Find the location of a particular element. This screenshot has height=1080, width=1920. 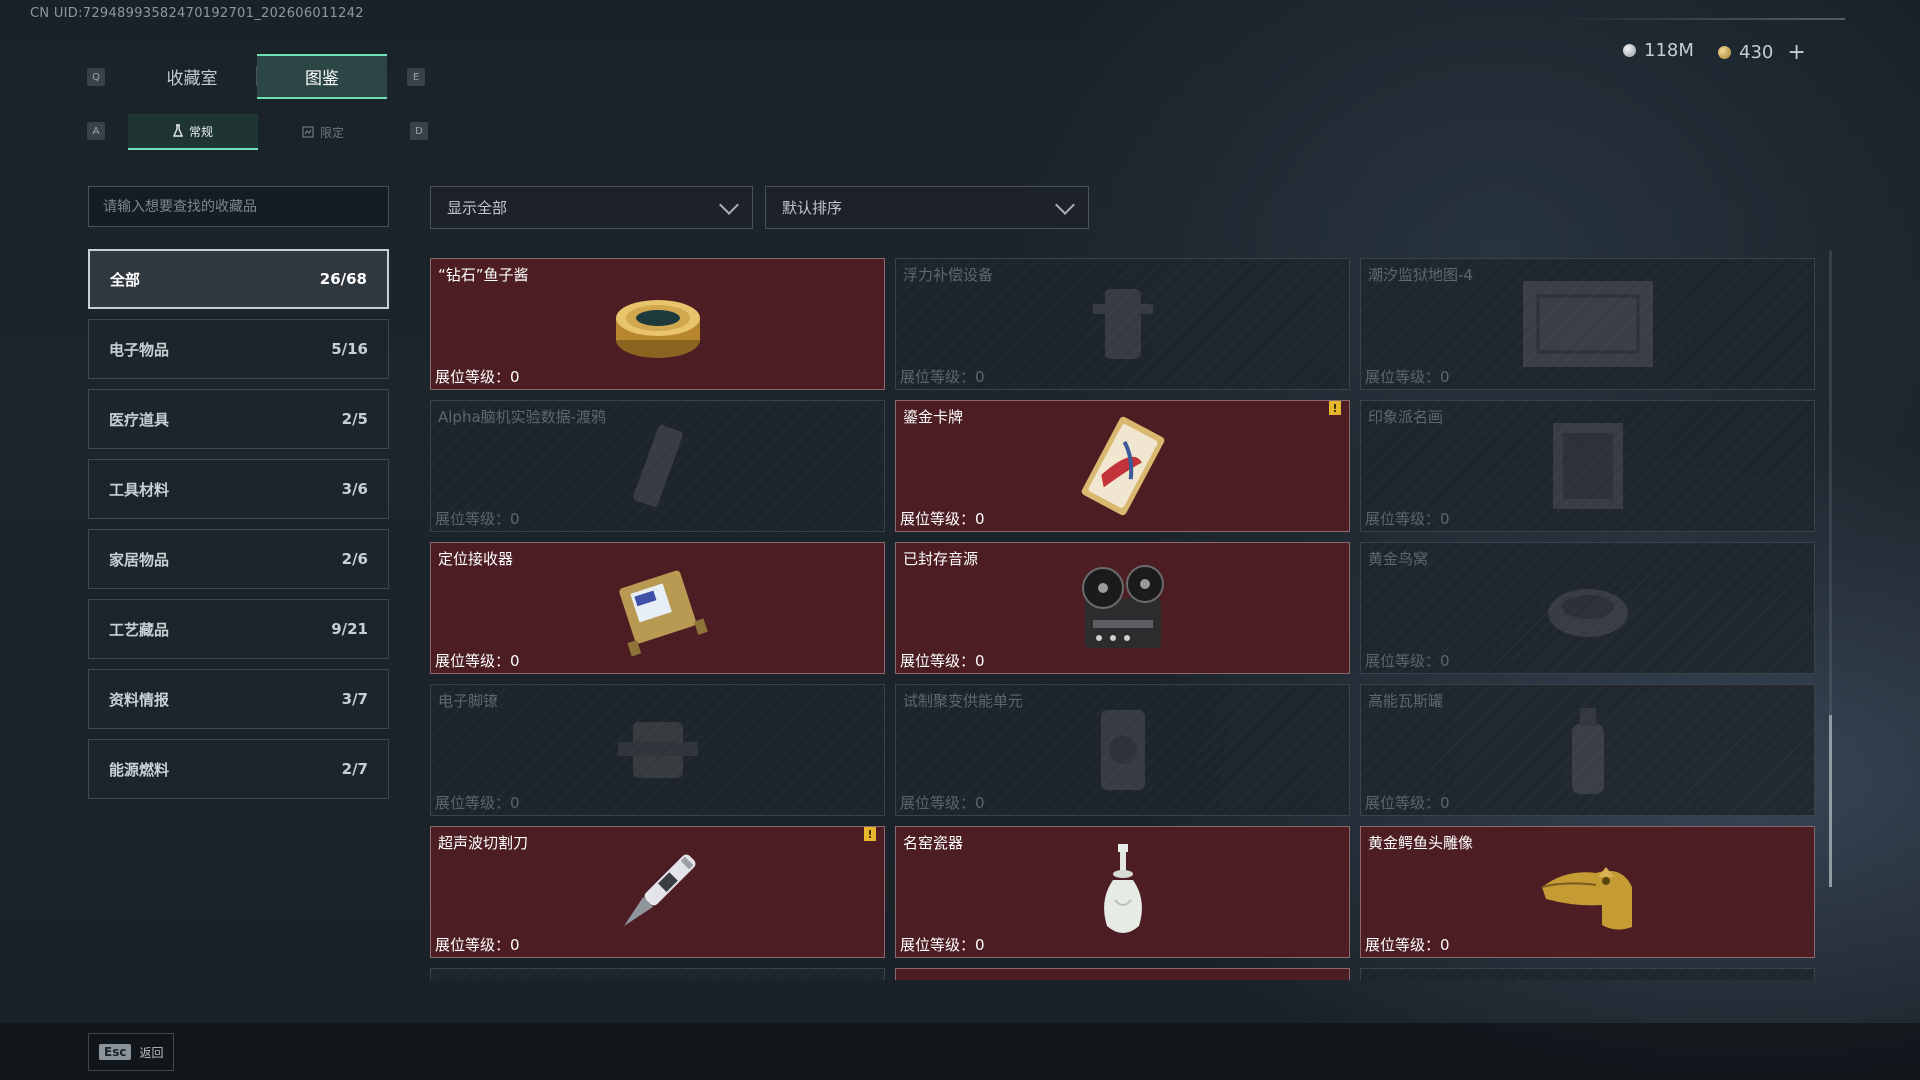

item-card: 黄金鳄鱼头雕像 展位等级：0 is located at coordinates (1587, 892).